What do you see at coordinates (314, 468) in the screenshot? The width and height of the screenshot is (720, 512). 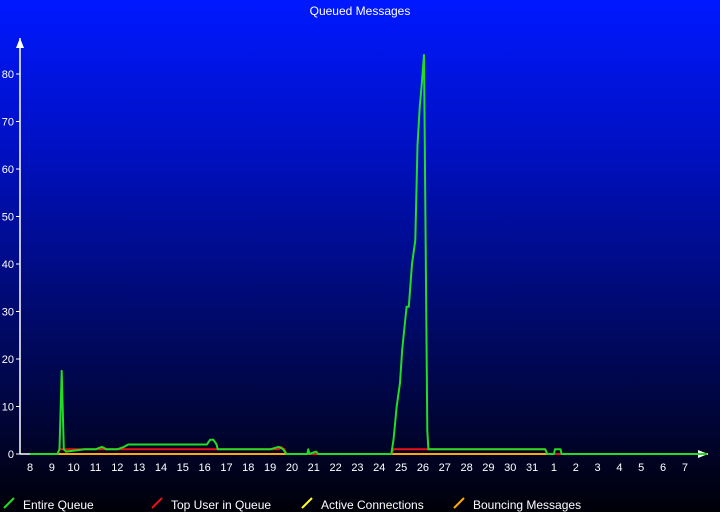 I see `x-tick-label: 21` at bounding box center [314, 468].